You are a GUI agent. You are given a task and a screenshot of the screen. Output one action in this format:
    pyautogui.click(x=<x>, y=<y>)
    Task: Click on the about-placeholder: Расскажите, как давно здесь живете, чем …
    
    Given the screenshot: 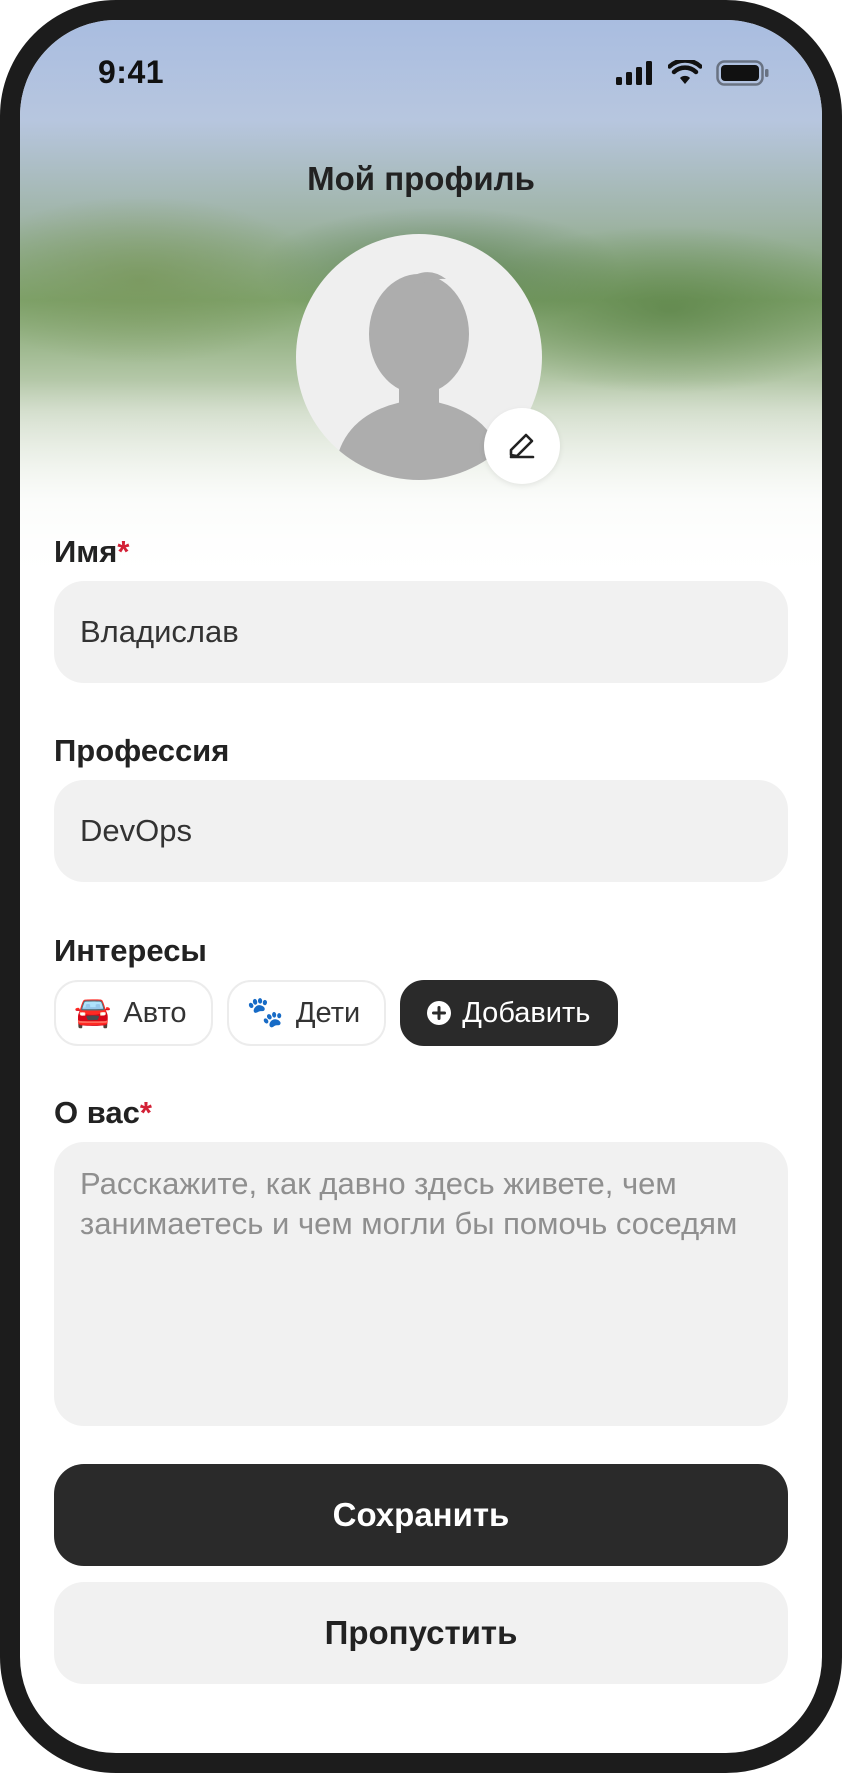 What is the action you would take?
    pyautogui.click(x=409, y=1203)
    